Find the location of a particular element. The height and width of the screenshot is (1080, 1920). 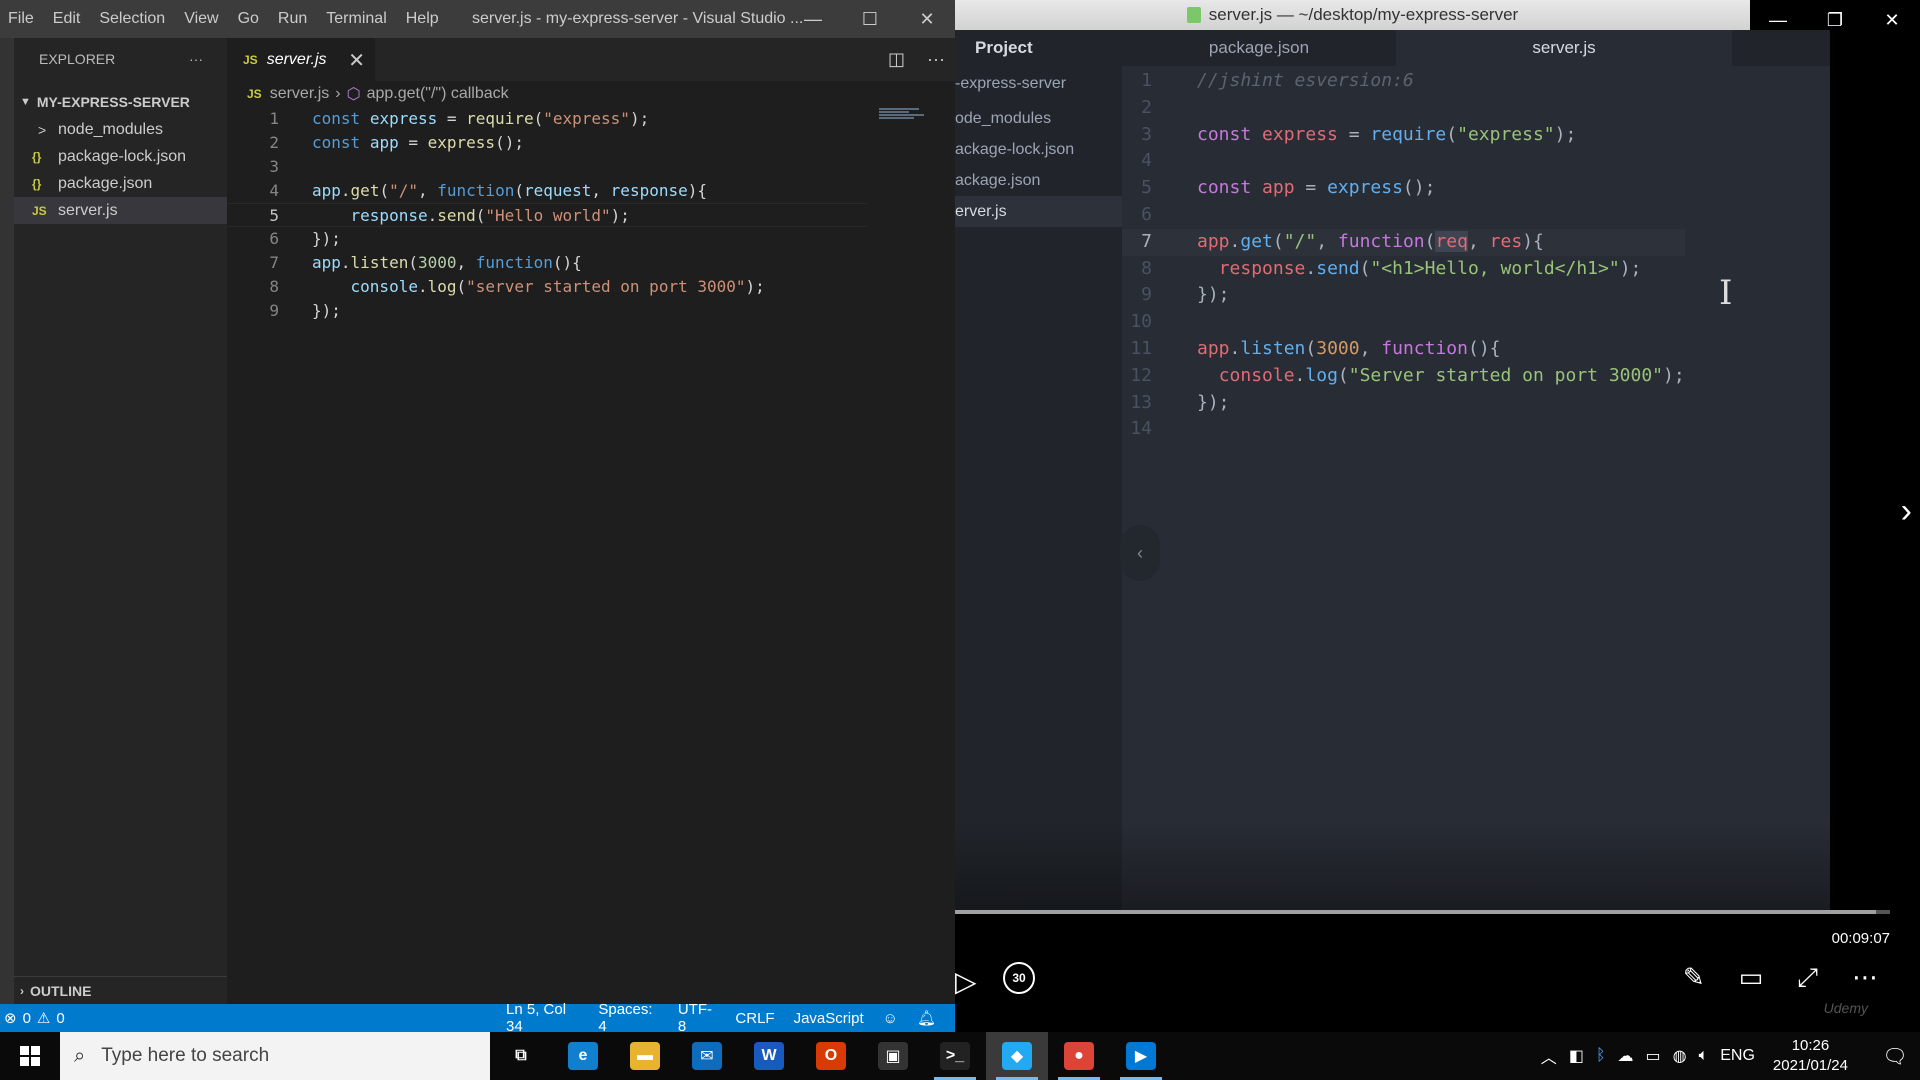

vscode-icon: ◆ is located at coordinates (1017, 1056).